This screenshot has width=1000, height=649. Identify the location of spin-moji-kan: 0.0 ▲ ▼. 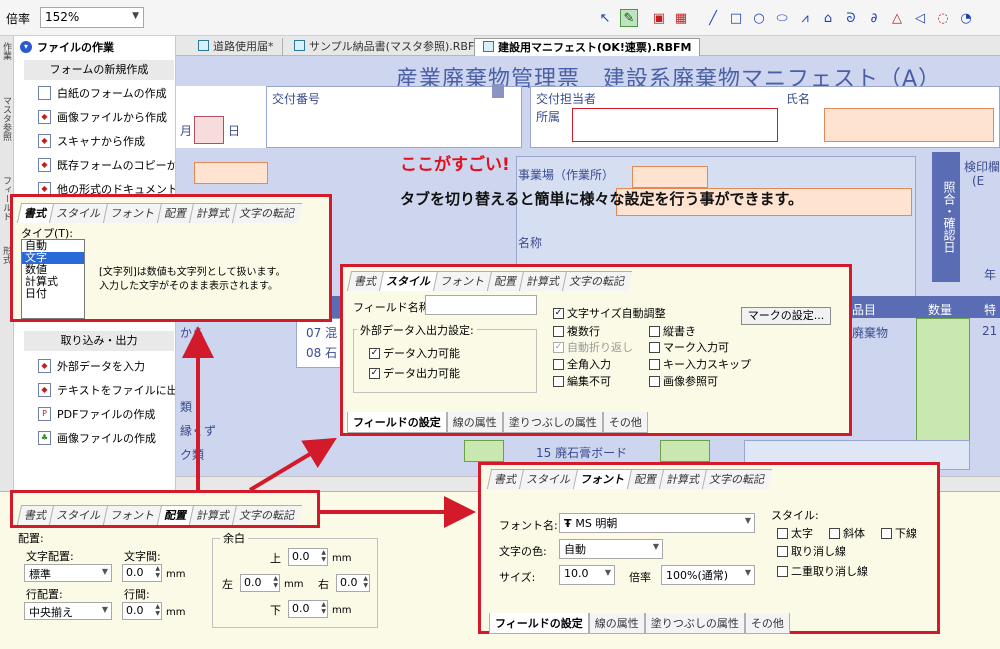
(142, 573).